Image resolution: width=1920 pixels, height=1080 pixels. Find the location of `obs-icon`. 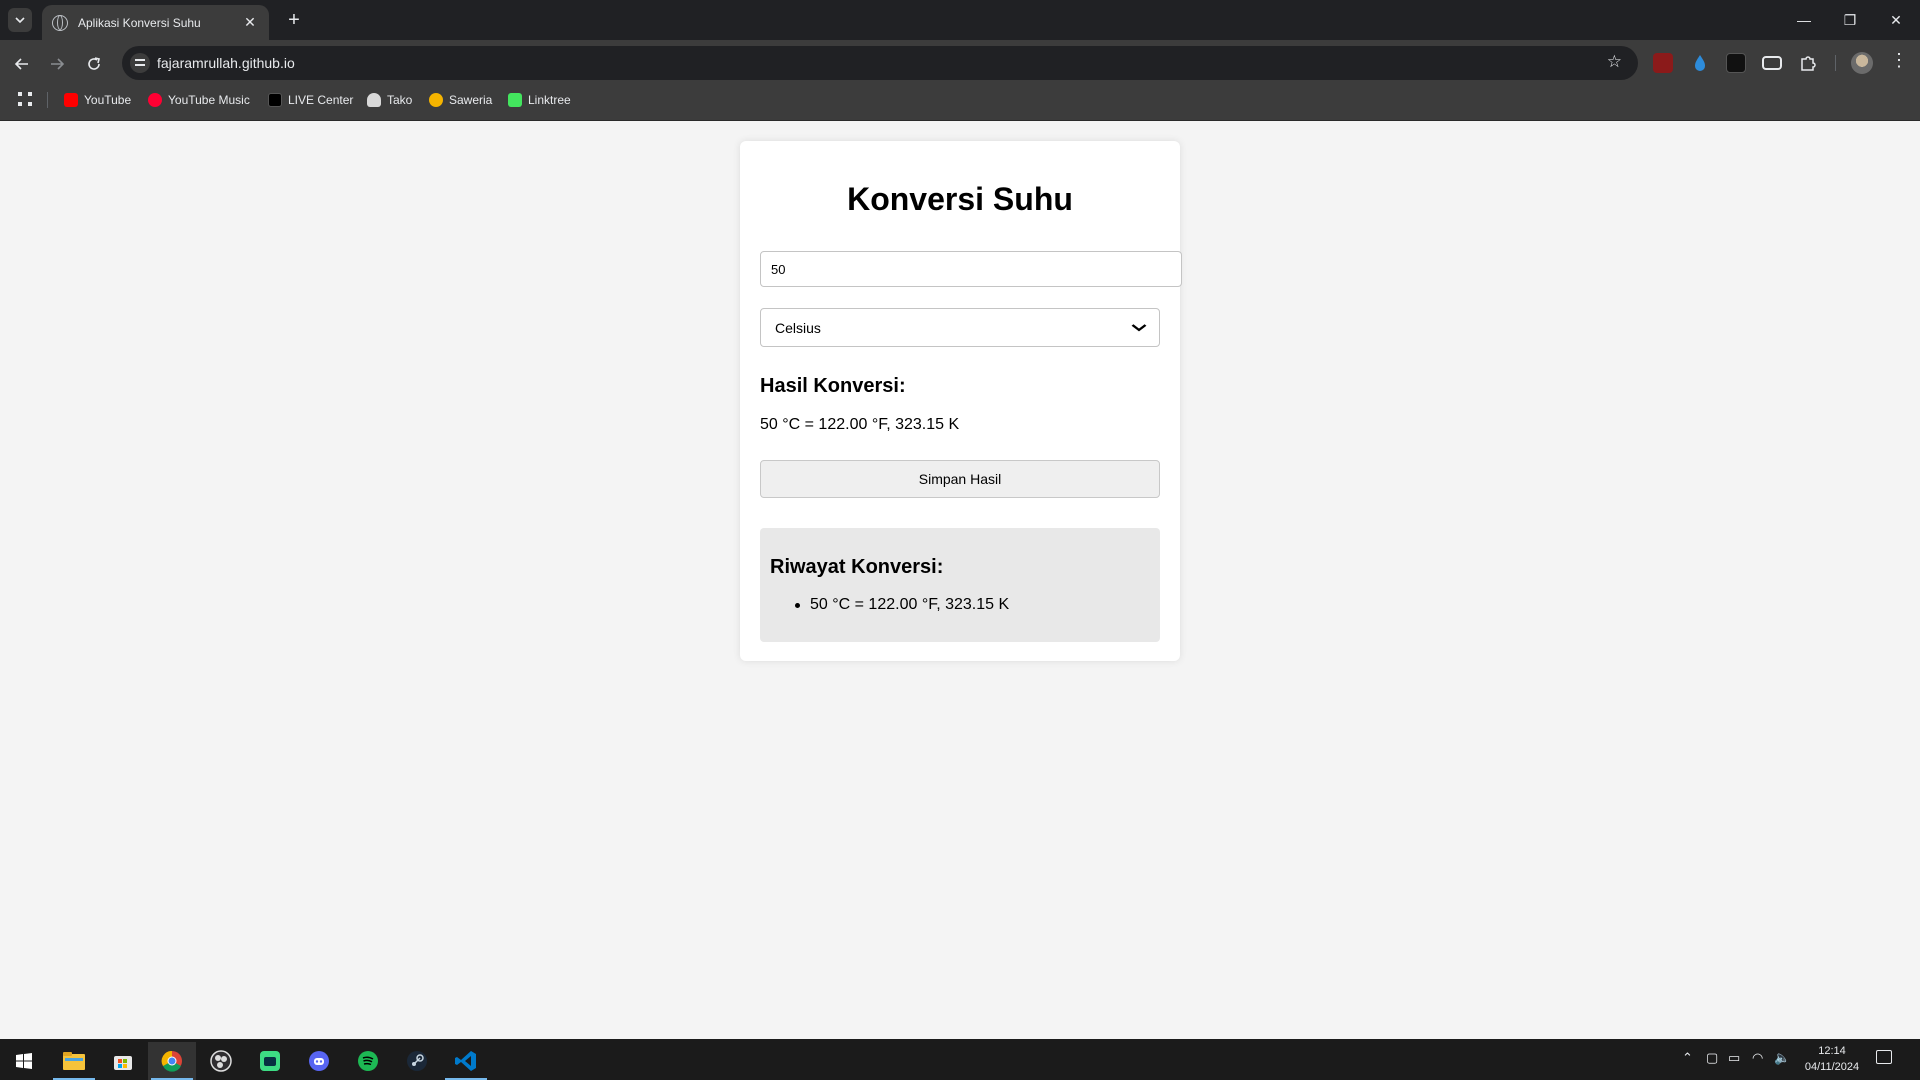

obs-icon is located at coordinates (221, 1061).